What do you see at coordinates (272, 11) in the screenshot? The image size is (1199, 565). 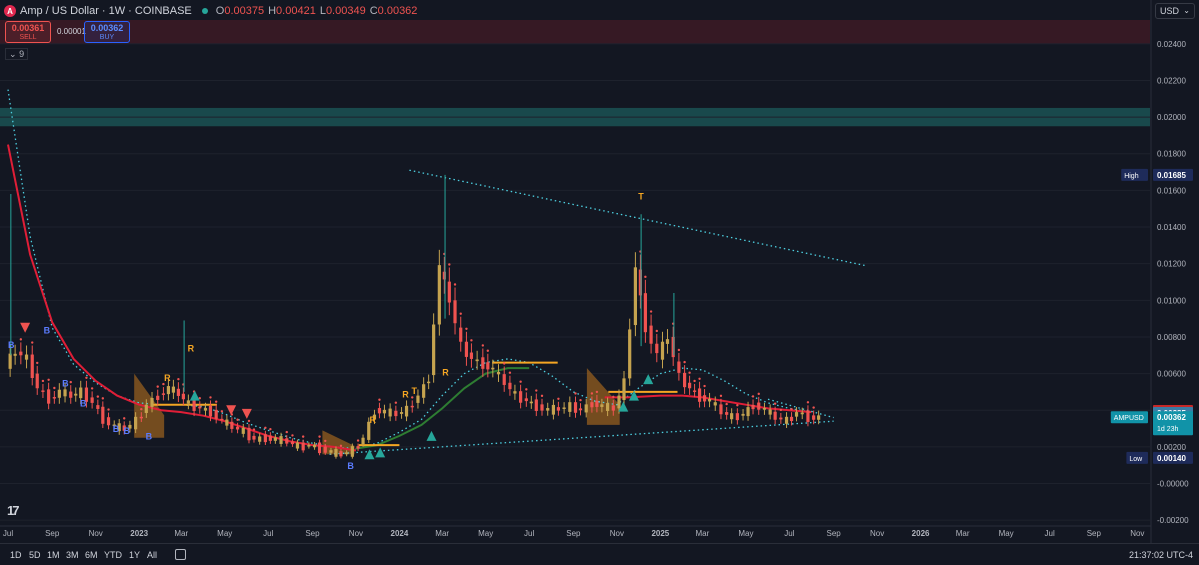 I see `high-label: H` at bounding box center [272, 11].